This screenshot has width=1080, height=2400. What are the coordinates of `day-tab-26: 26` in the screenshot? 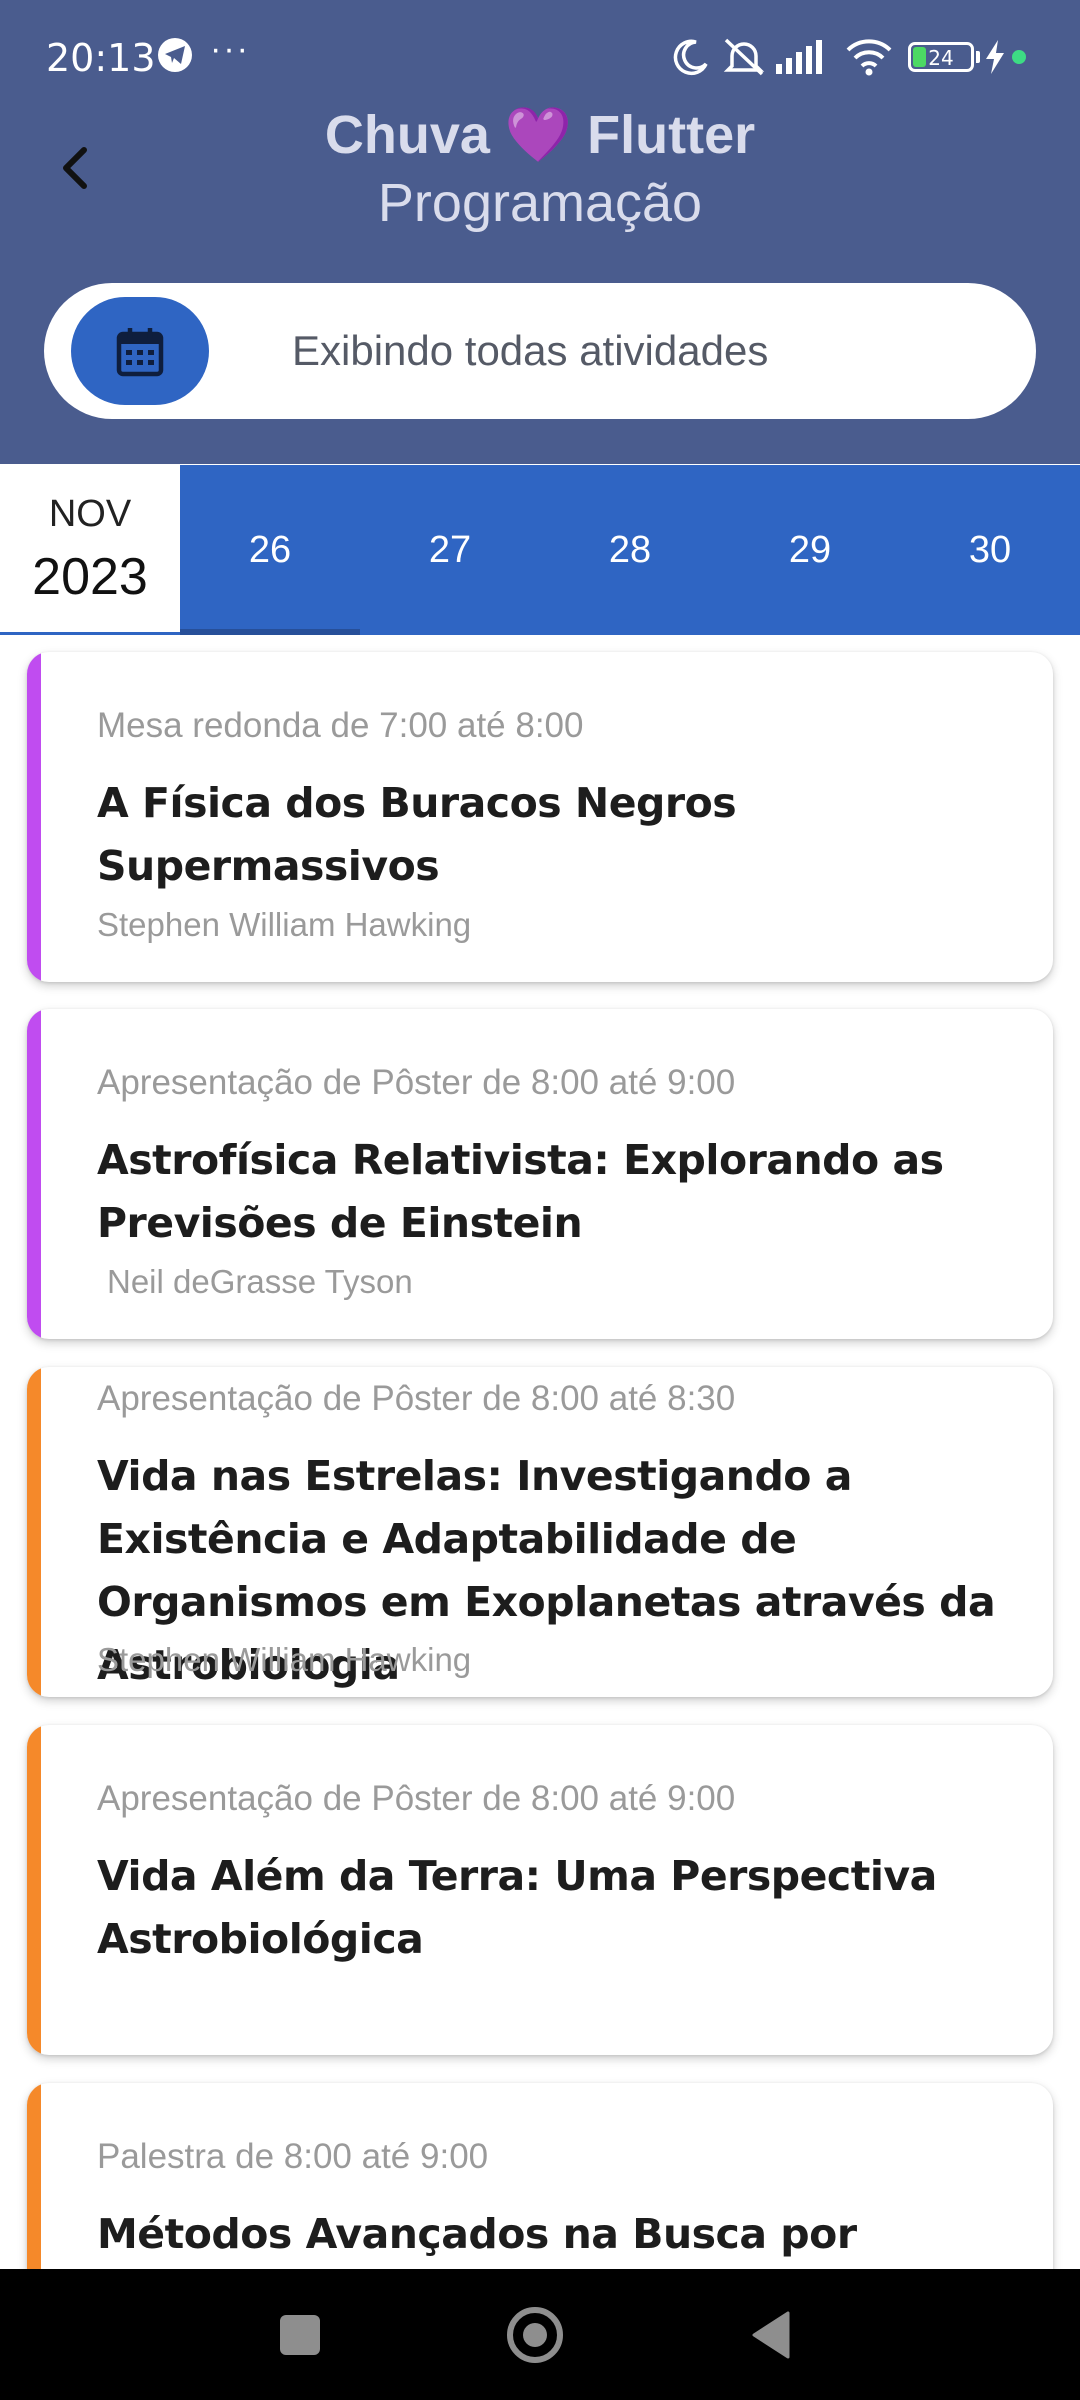 It's located at (270, 550).